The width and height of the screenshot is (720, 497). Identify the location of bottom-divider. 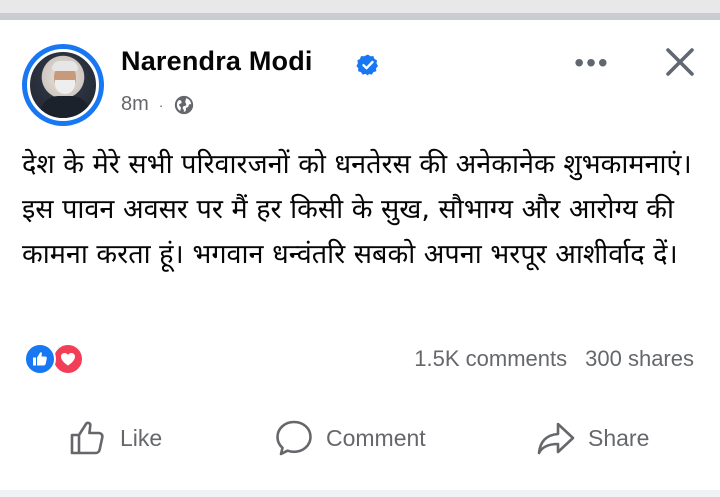
(360, 493).